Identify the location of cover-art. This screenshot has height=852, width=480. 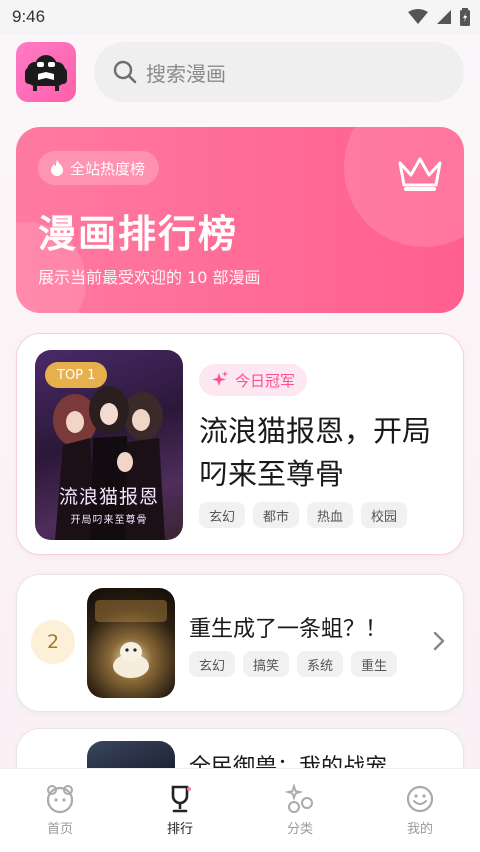
(131, 639).